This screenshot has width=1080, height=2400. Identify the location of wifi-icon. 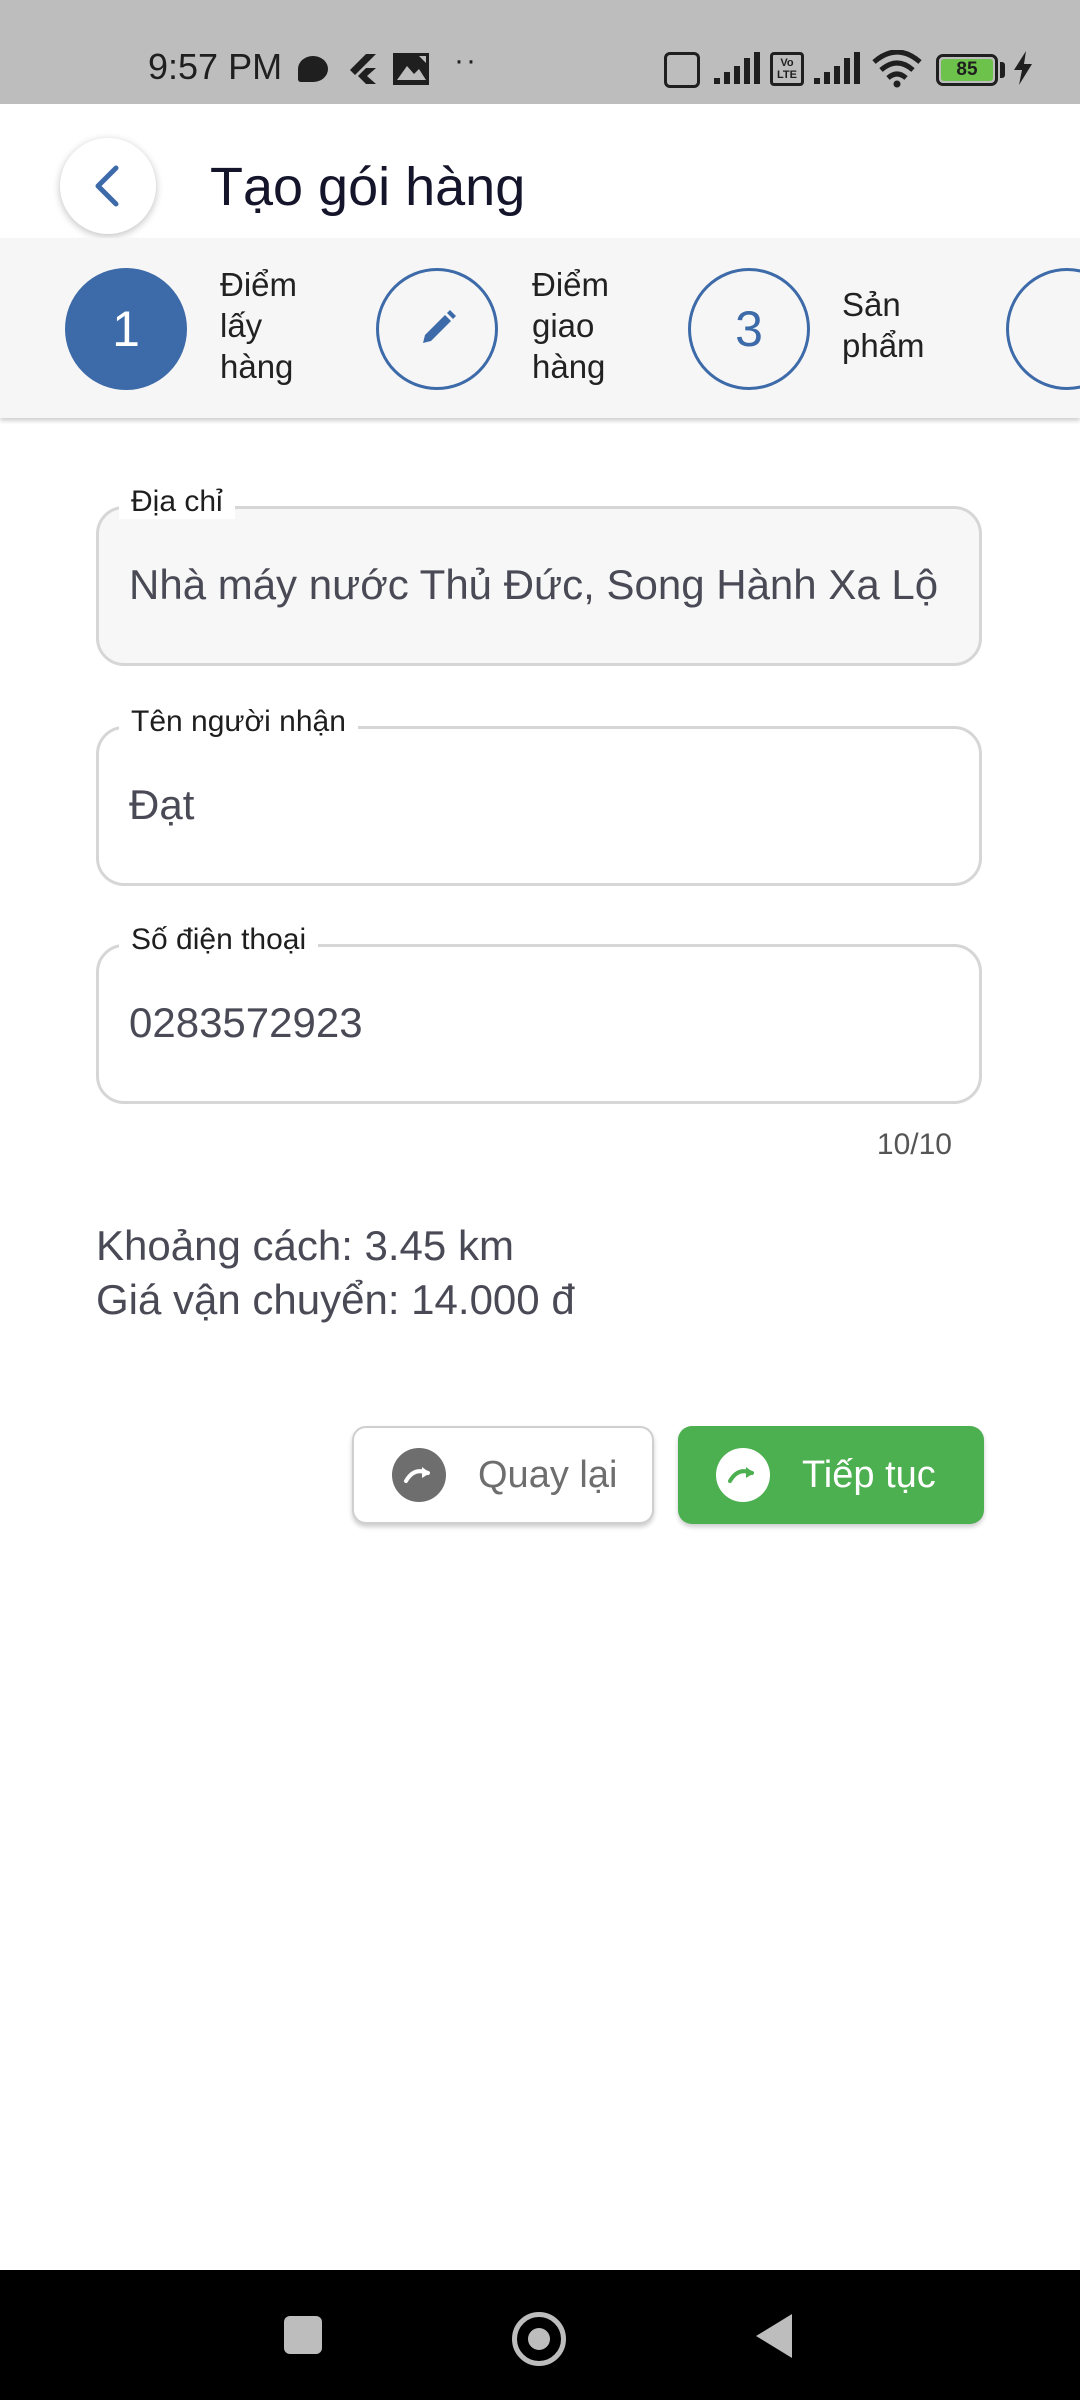
(897, 69).